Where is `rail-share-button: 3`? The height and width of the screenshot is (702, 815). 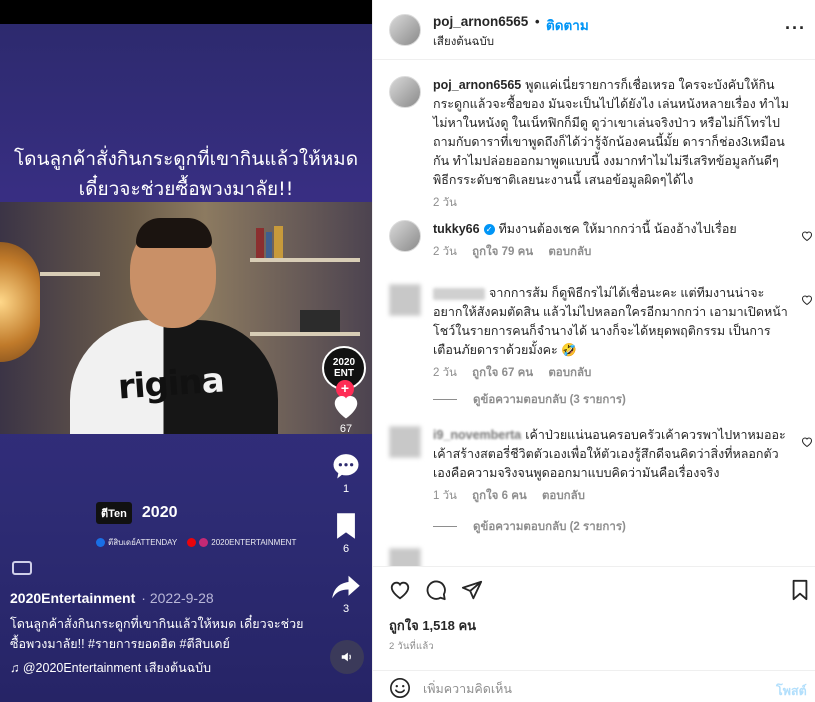 rail-share-button: 3 is located at coordinates (346, 594).